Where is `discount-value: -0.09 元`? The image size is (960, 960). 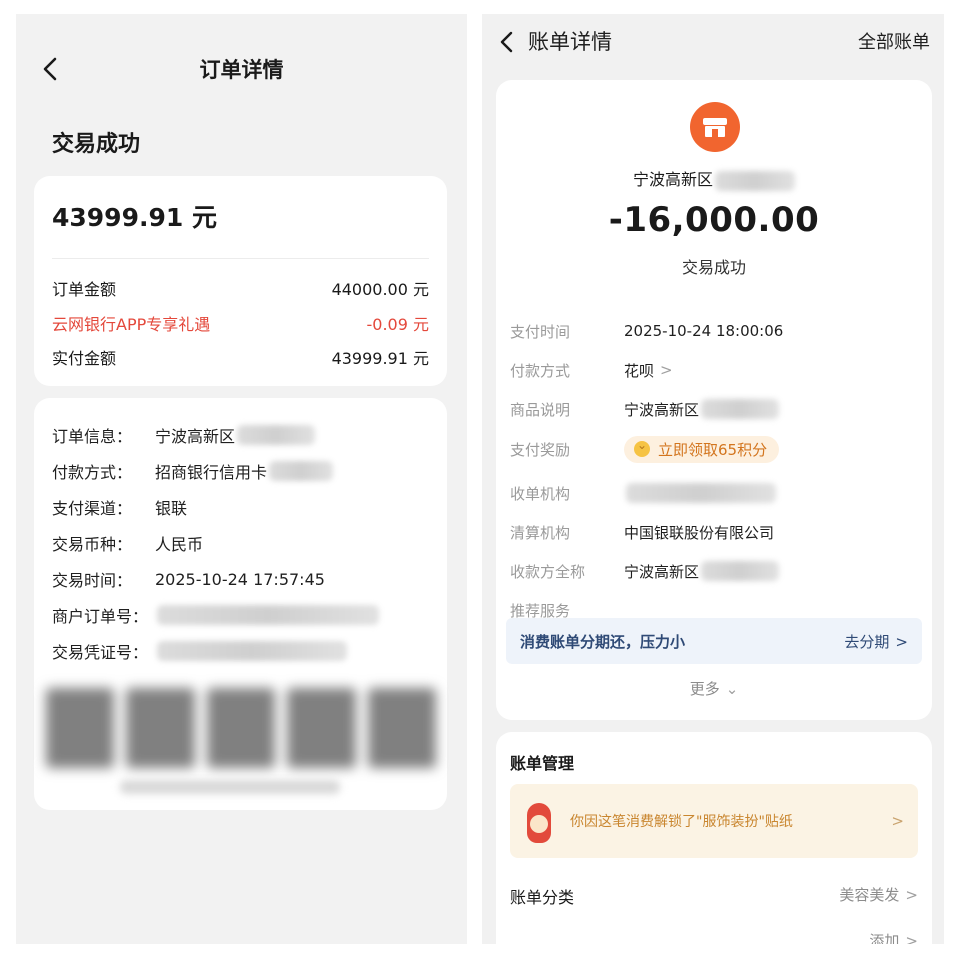 discount-value: -0.09 元 is located at coordinates (398, 324).